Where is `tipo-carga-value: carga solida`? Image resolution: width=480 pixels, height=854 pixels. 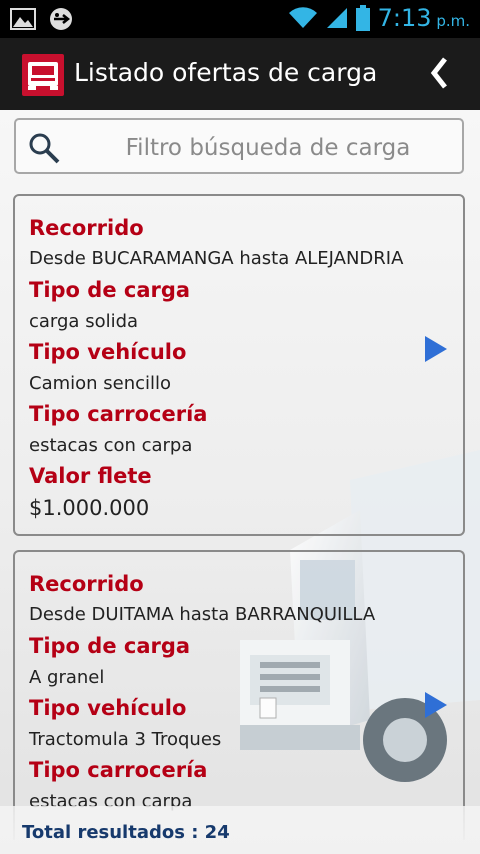 tipo-carga-value: carga solida is located at coordinates (84, 321).